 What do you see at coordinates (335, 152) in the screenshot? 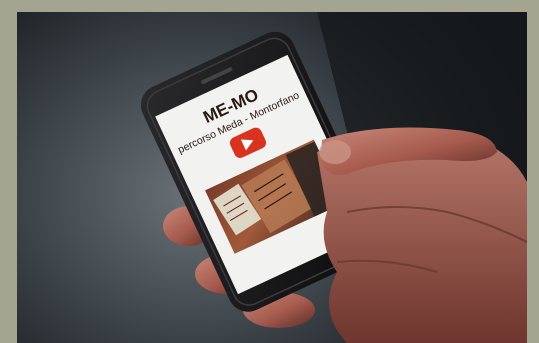
I see `thumb-tip` at bounding box center [335, 152].